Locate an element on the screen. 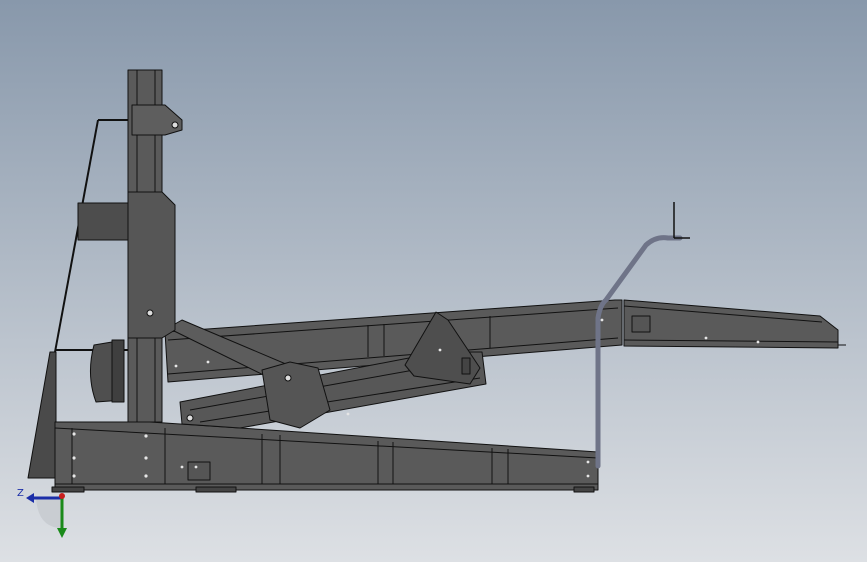  mast-top-collar is located at coordinates (157, 120).